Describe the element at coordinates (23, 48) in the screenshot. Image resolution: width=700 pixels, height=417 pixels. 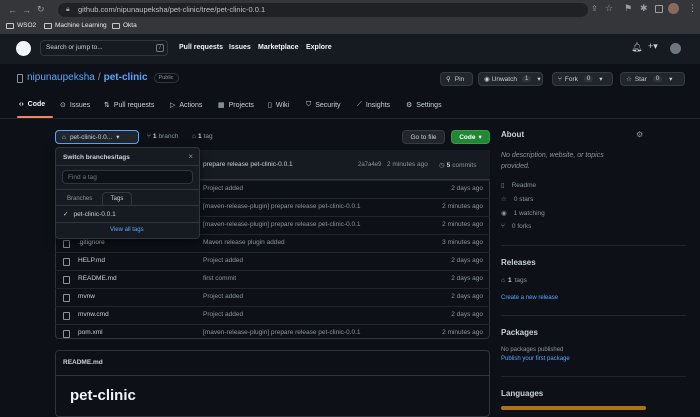
I see `github-logo-icon` at that location.